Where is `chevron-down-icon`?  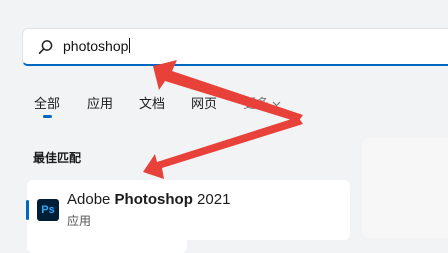
chevron-down-icon is located at coordinates (276, 104).